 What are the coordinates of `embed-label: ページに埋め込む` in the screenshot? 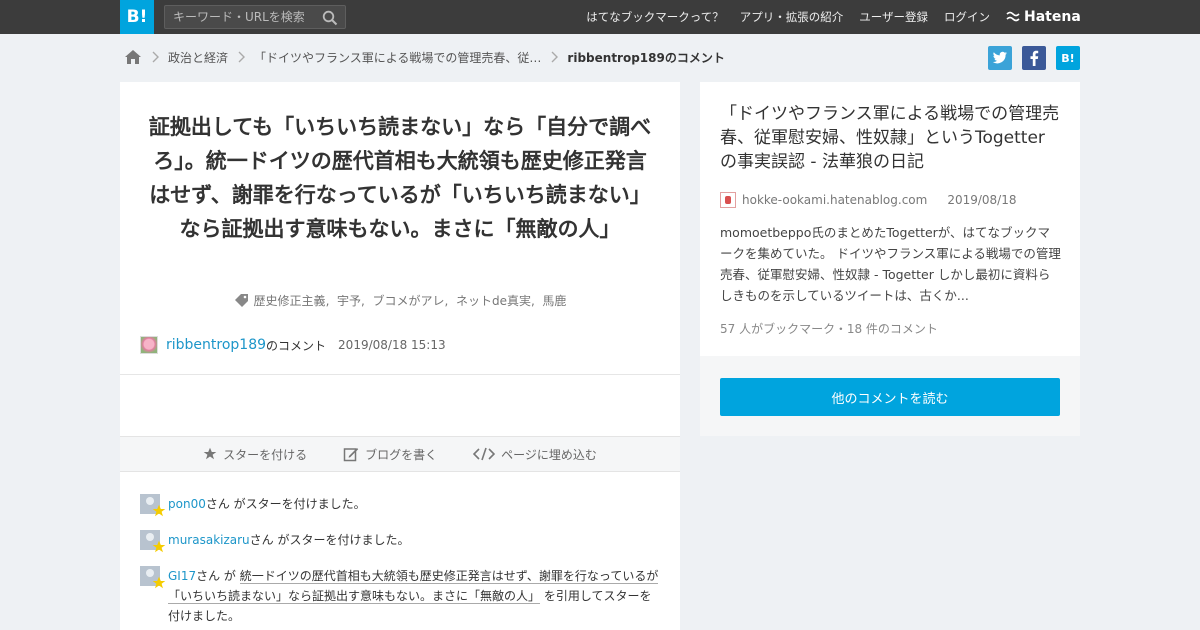 It's located at (549, 454).